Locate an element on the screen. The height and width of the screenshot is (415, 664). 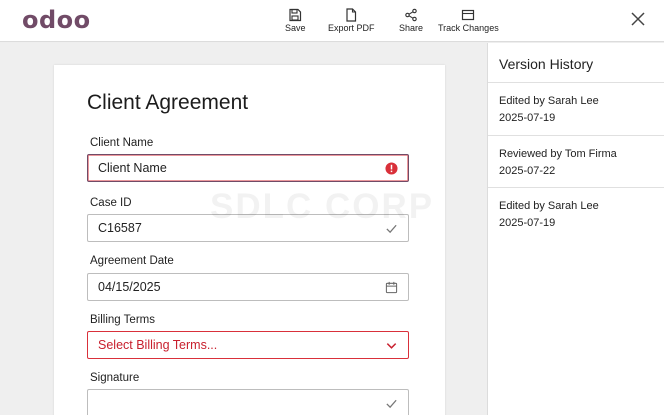
share-button: Share is located at coordinates (411, 20).